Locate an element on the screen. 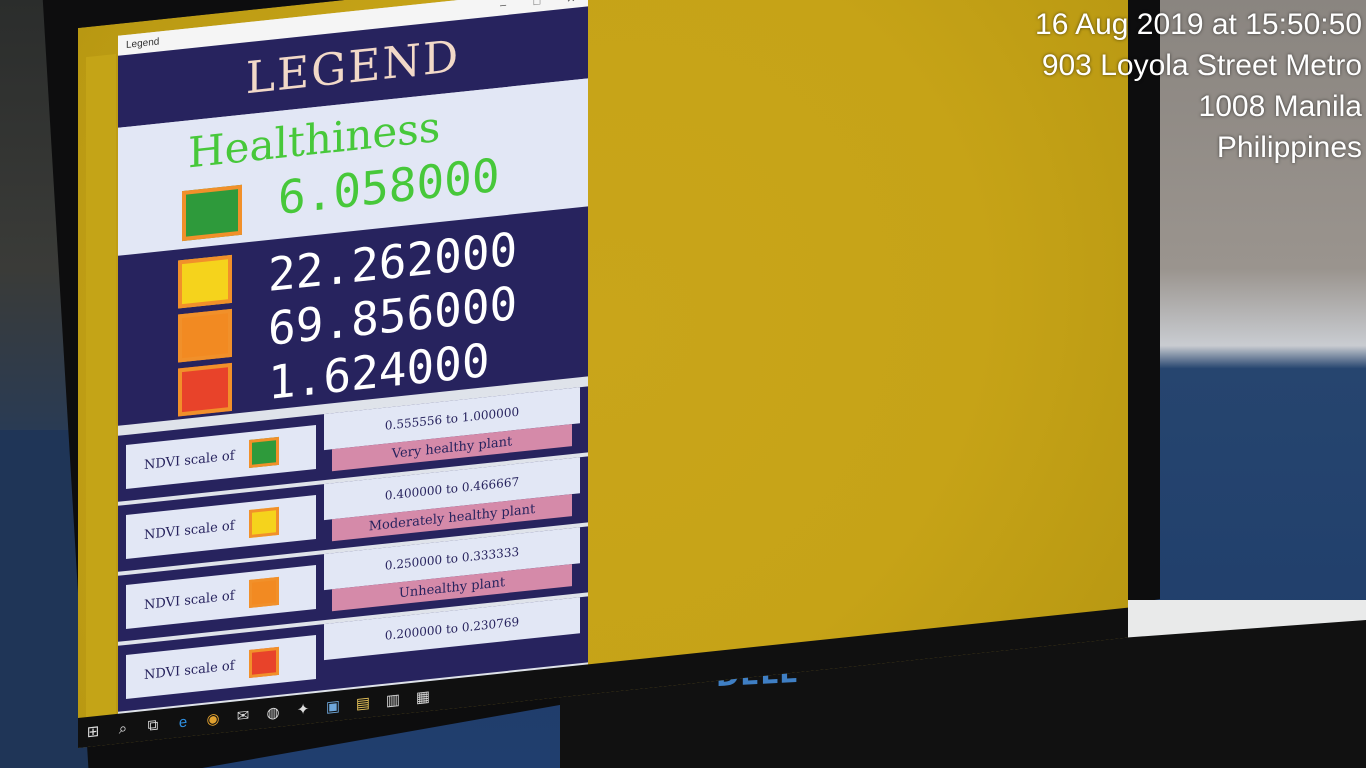 The height and width of the screenshot is (768, 1366). close-button: ✕ is located at coordinates (571, 3).